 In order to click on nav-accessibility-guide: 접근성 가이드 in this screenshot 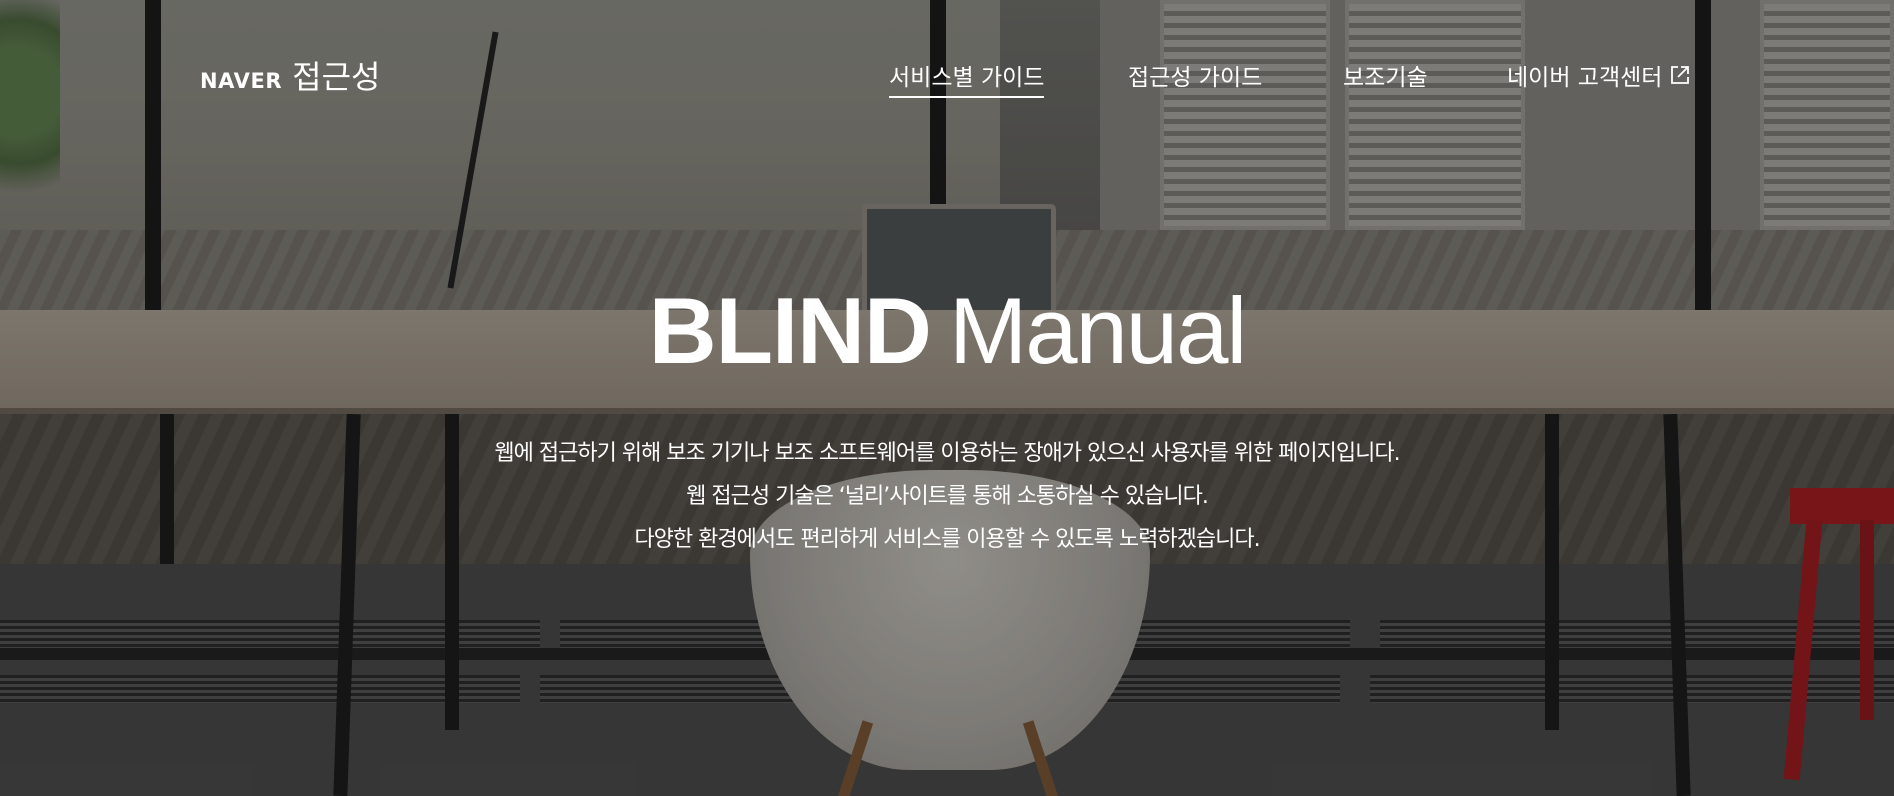, I will do `click(1195, 77)`.